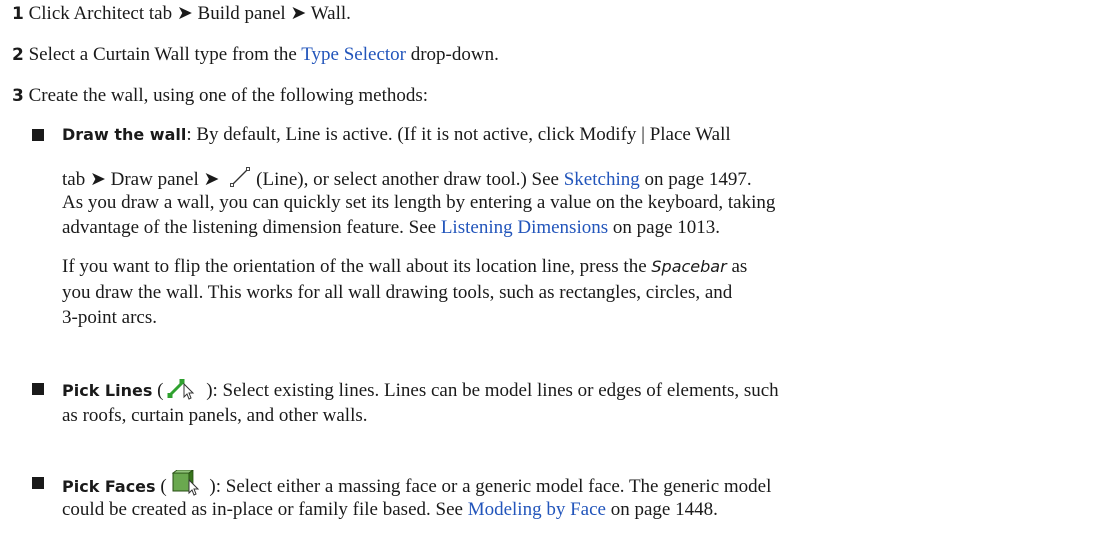  I want to click on listening-dimensions-link: Listening Dimensions, so click(524, 227).